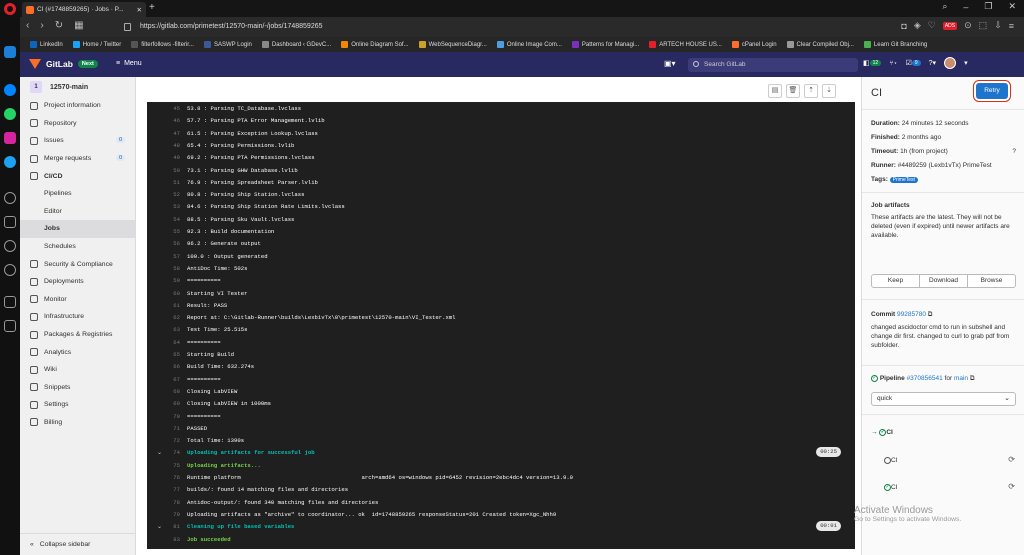  I want to click on line-number: 78, so click(163, 502).